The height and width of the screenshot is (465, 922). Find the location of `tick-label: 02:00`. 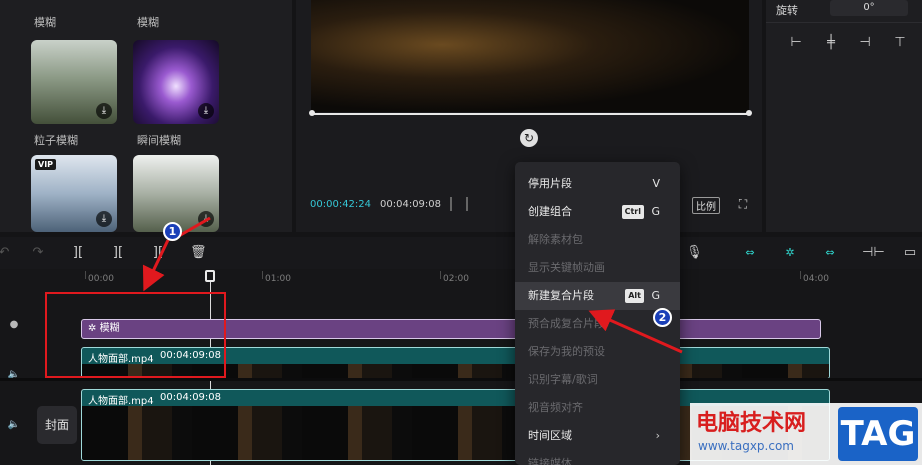

tick-label: 02:00 is located at coordinates (456, 279).